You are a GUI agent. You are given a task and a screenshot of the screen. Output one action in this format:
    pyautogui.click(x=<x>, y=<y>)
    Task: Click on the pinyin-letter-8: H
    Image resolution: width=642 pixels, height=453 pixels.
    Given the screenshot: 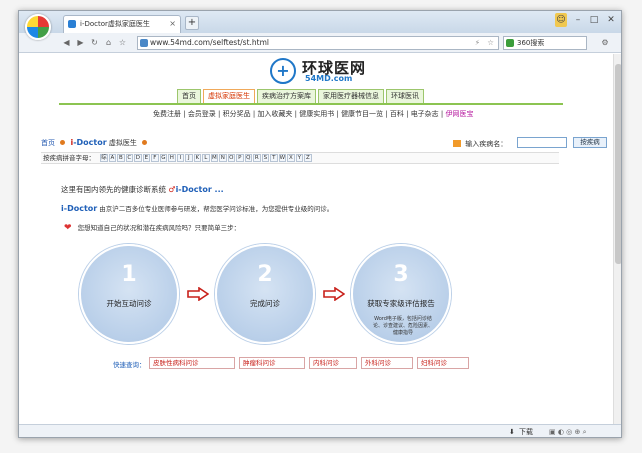 What is the action you would take?
    pyautogui.click(x=172, y=158)
    